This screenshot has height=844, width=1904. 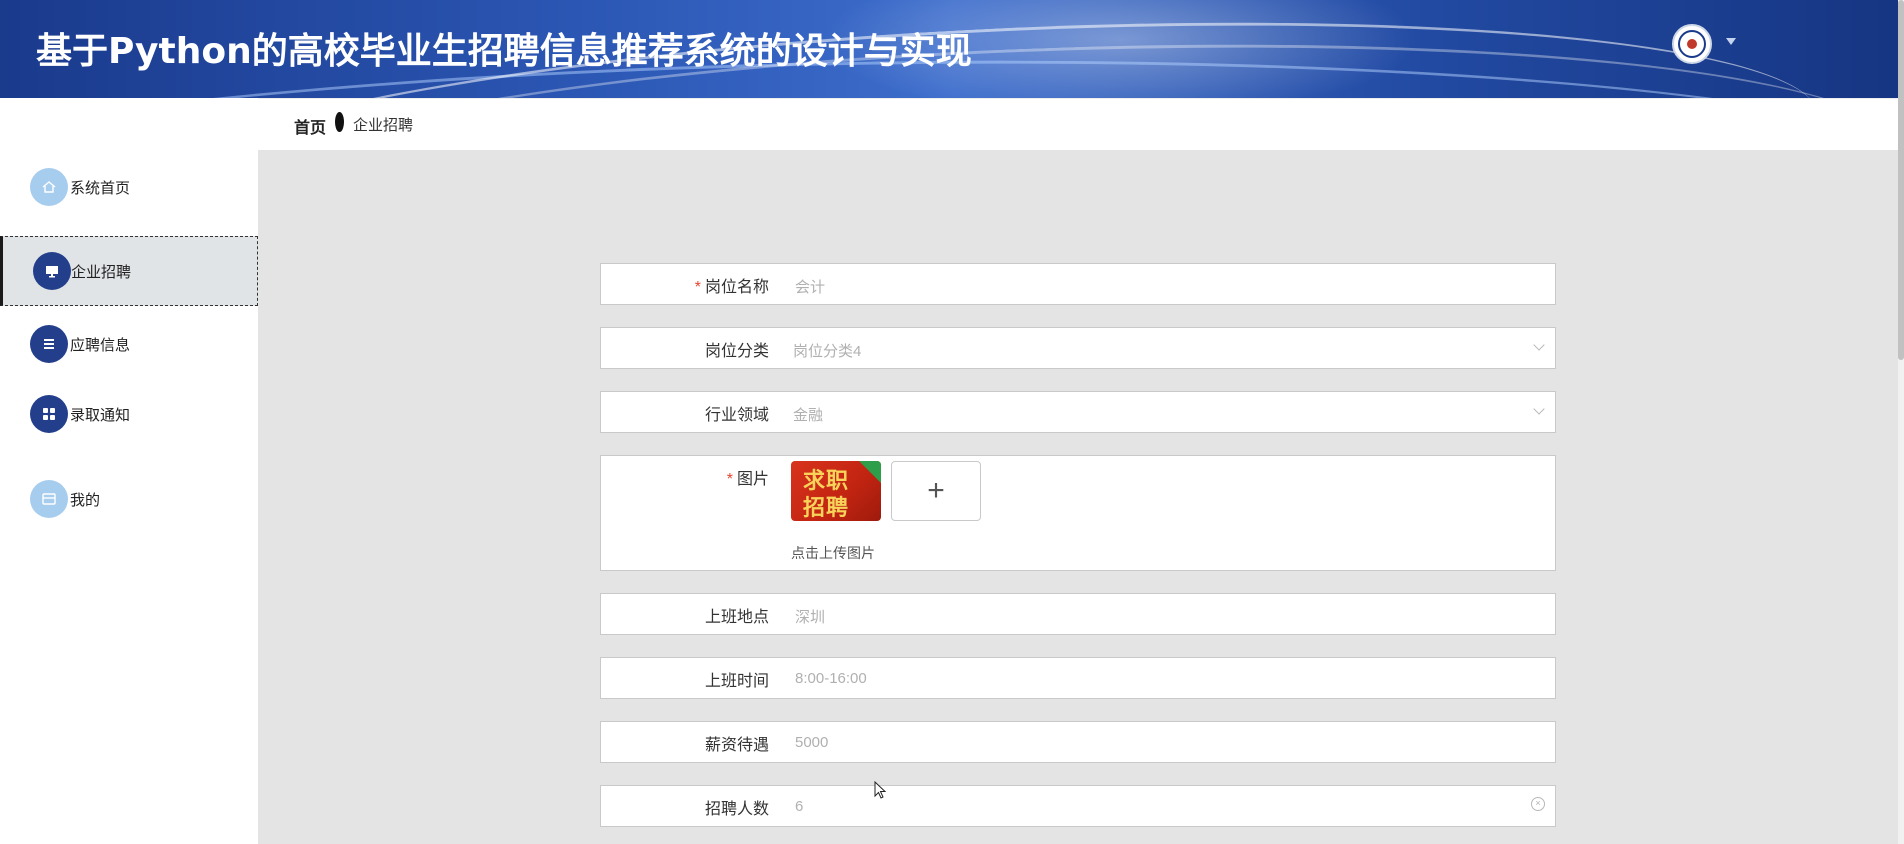 What do you see at coordinates (1078, 348) in the screenshot?
I see `form-row-job-category: 岗位分类 岗位分类4` at bounding box center [1078, 348].